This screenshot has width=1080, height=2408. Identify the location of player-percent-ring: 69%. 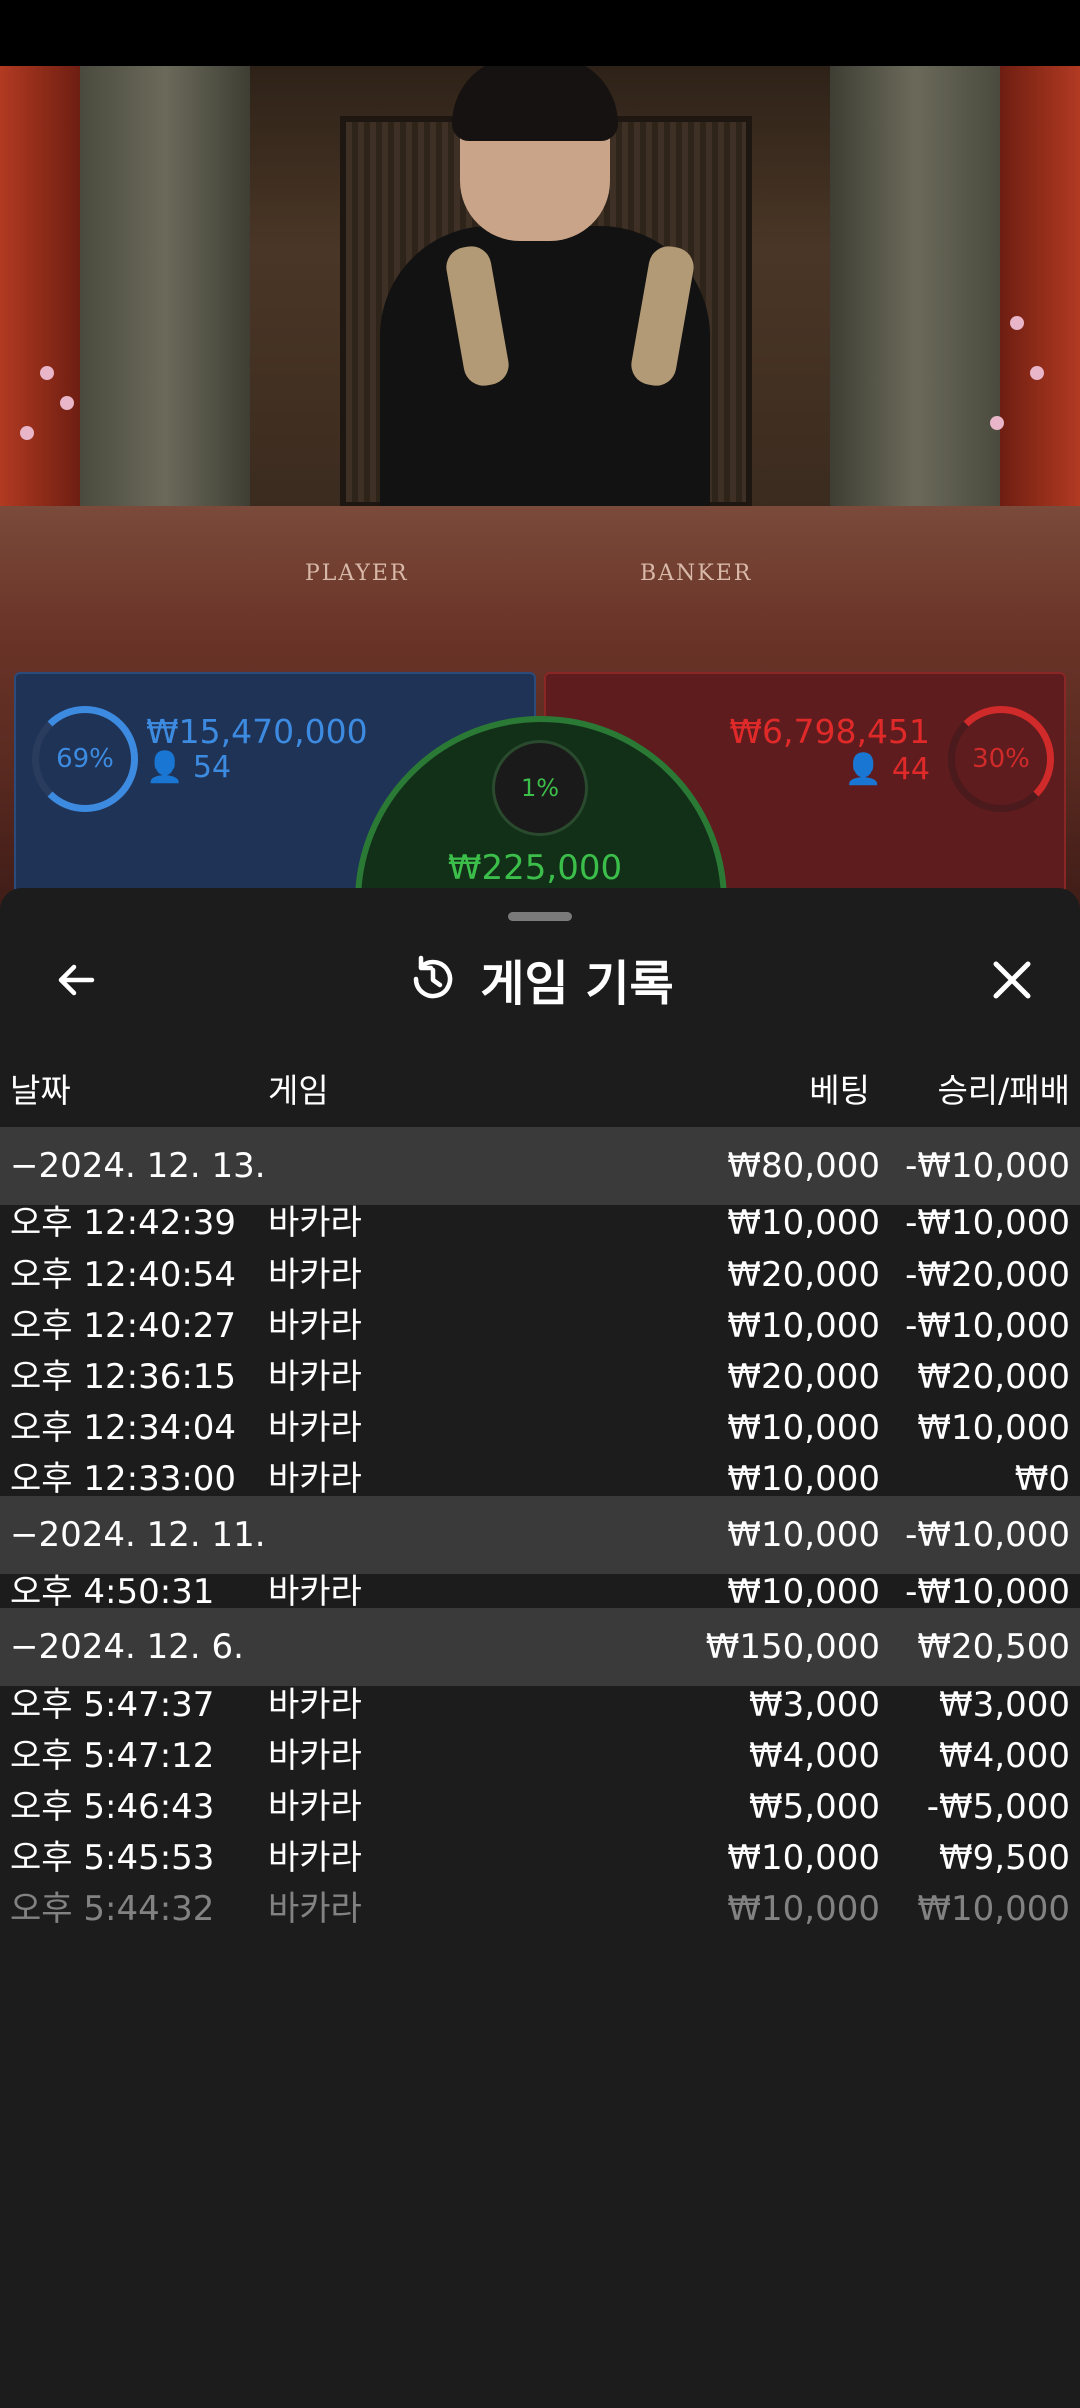
(85, 759).